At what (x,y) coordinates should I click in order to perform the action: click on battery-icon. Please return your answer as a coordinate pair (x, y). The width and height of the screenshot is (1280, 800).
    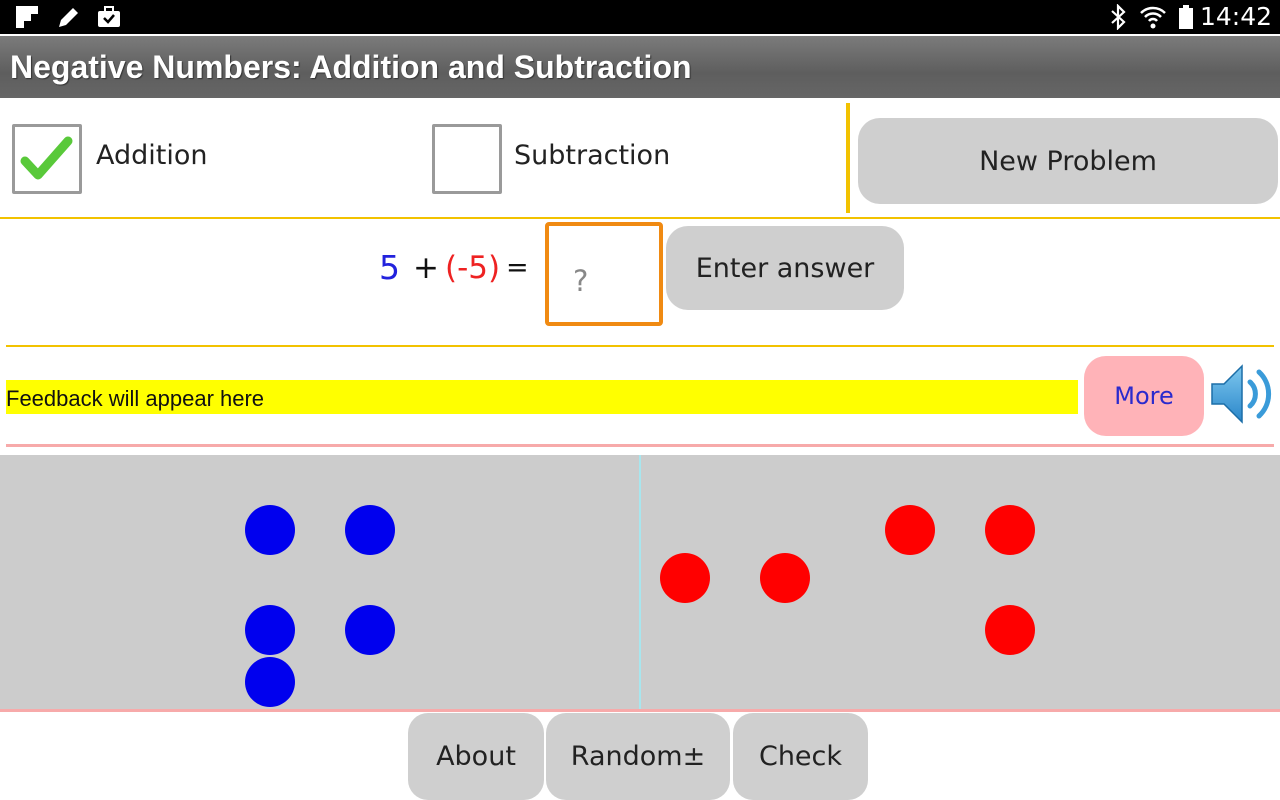
    Looking at the image, I should click on (1186, 17).